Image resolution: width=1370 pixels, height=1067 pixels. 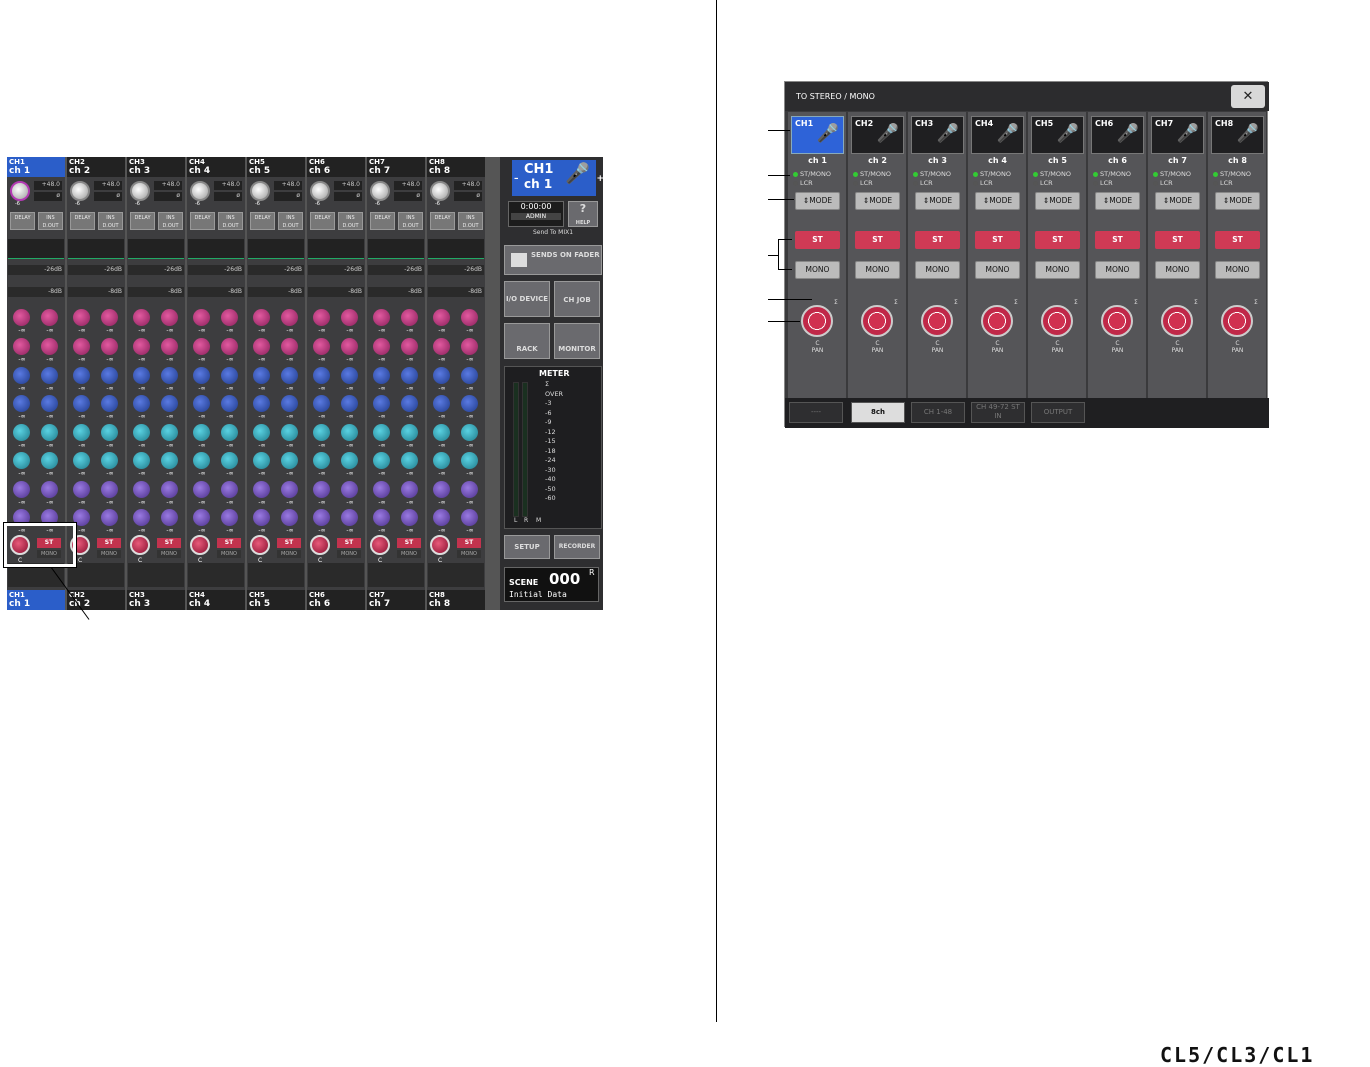 What do you see at coordinates (336, 167) in the screenshot?
I see `channel-header: CH6 ch 6` at bounding box center [336, 167].